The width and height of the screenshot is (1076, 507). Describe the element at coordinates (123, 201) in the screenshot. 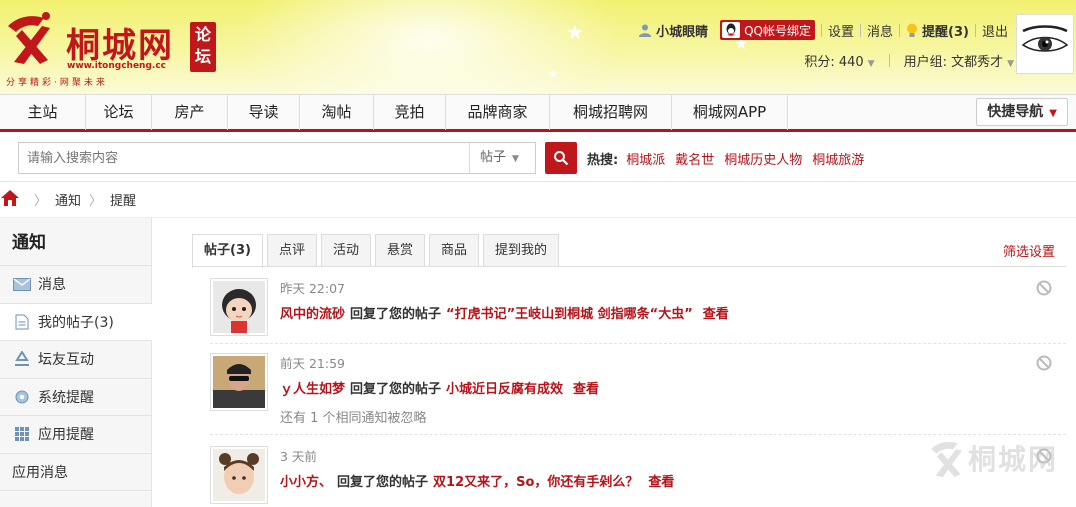

I see `breadcrumb-remind: 提醒` at that location.